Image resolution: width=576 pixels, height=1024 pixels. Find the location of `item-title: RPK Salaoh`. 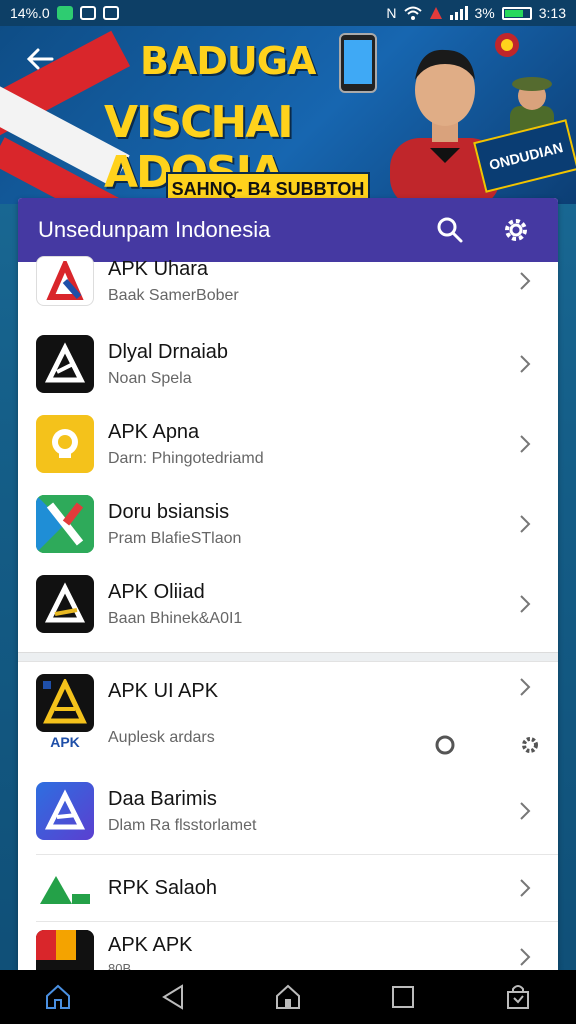

item-title: RPK Salaoh is located at coordinates (162, 887).